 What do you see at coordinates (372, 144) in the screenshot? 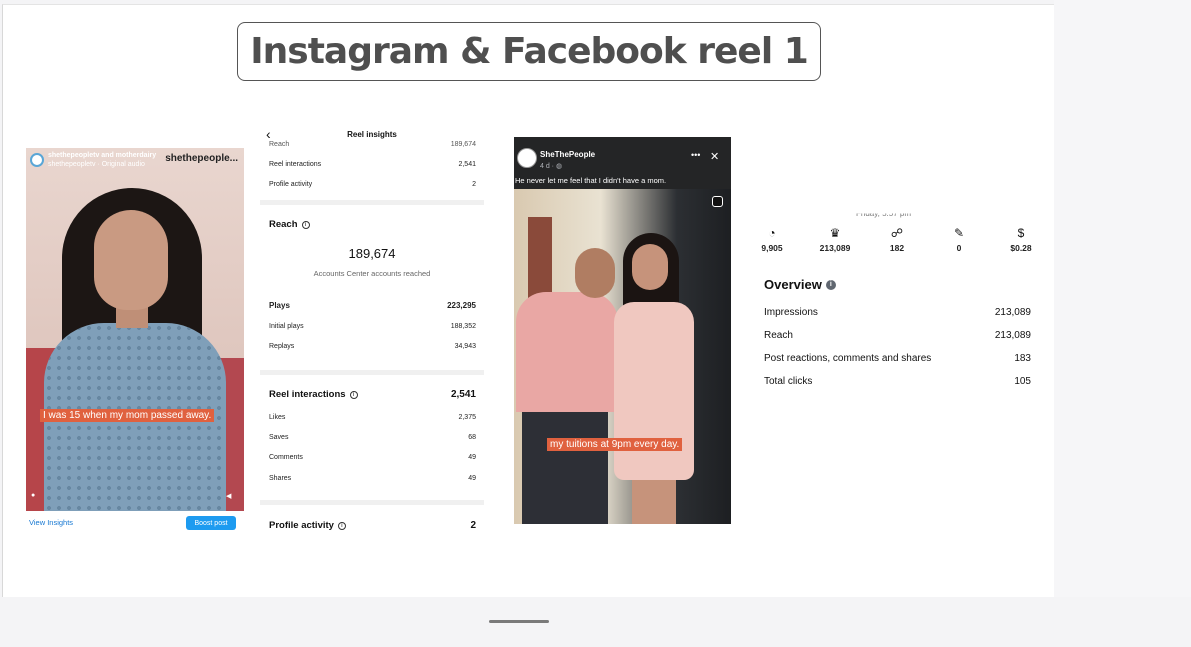
I see `summary-row-reach: Reach 189,674` at bounding box center [372, 144].